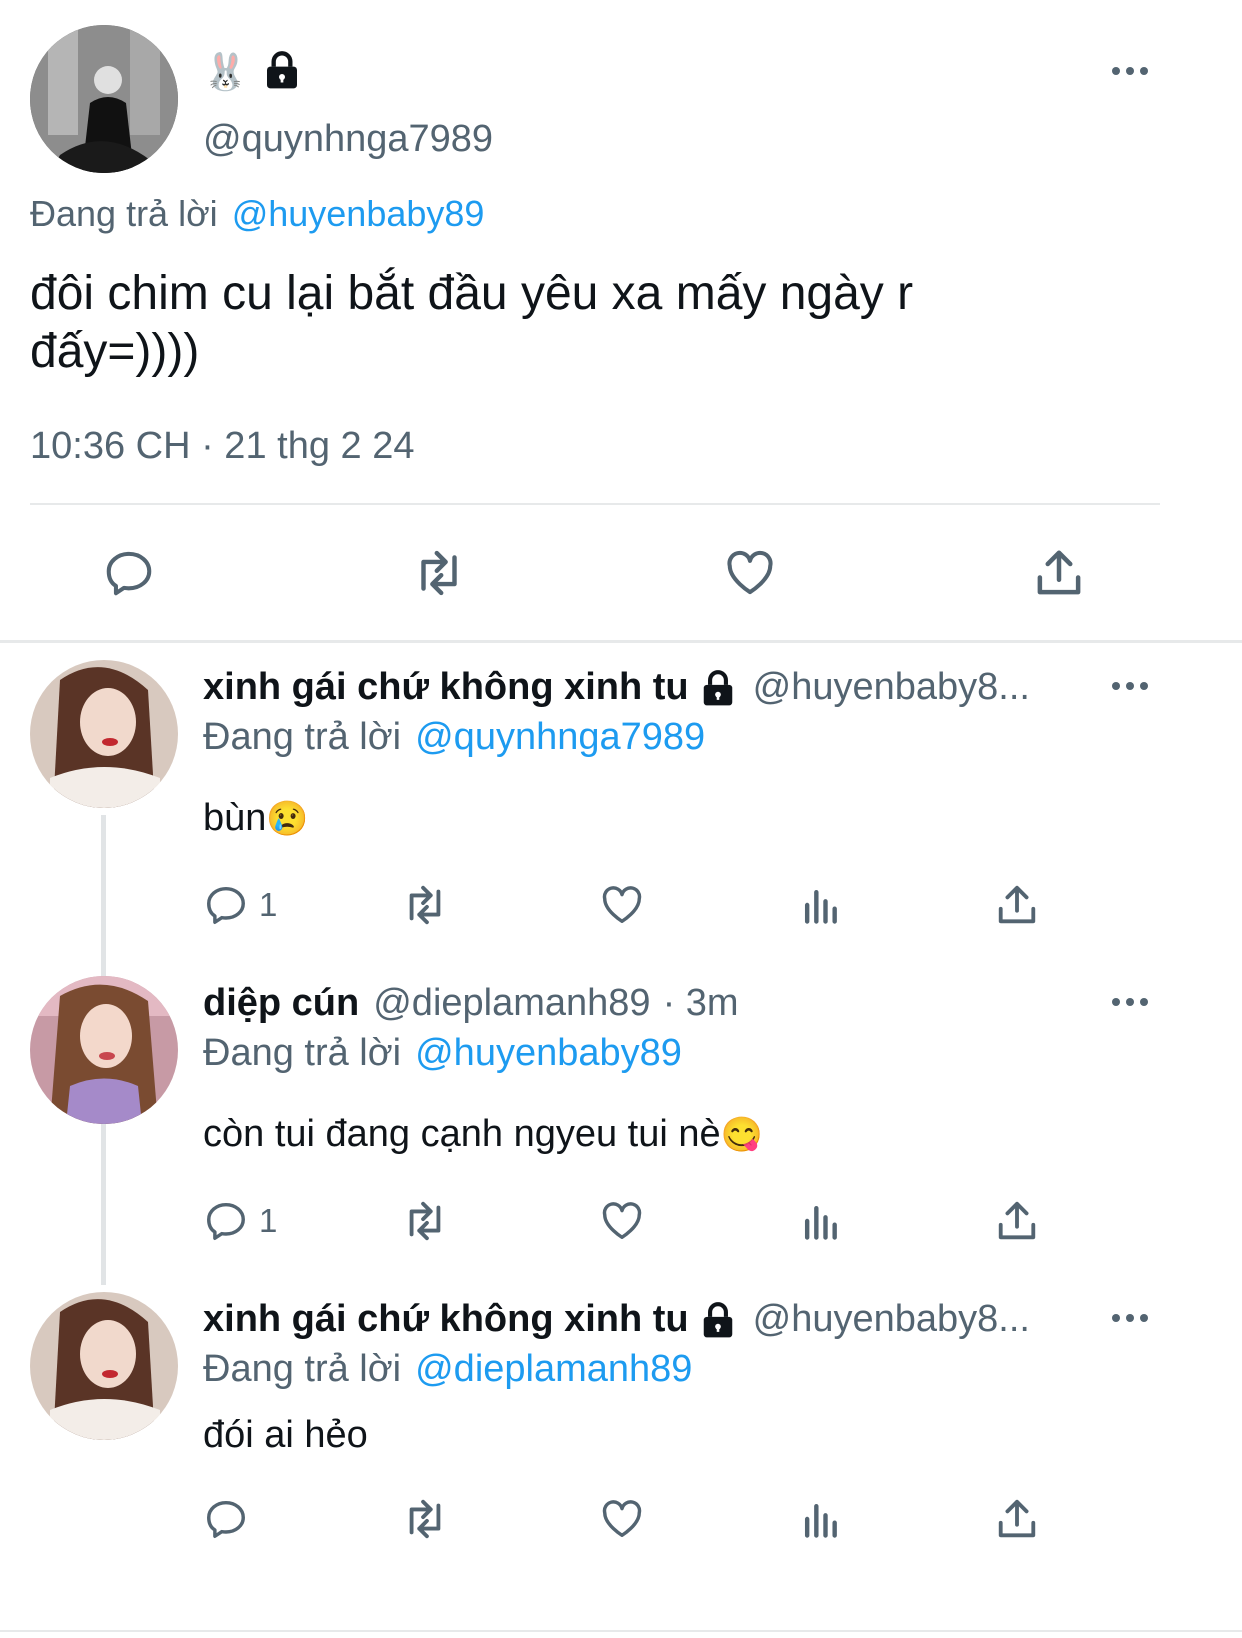 The width and height of the screenshot is (1242, 1638). Describe the element at coordinates (741, 1134) in the screenshot. I see `yum-face-emoji: 😋` at that location.